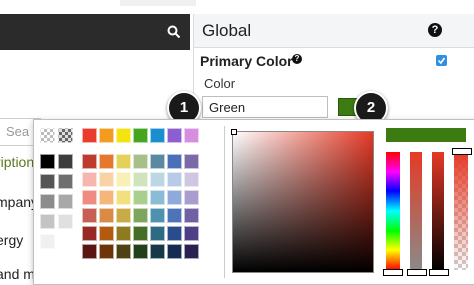 This screenshot has width=474, height=285. Describe the element at coordinates (441, 60) in the screenshot. I see `primary-color-checkbox` at that location.